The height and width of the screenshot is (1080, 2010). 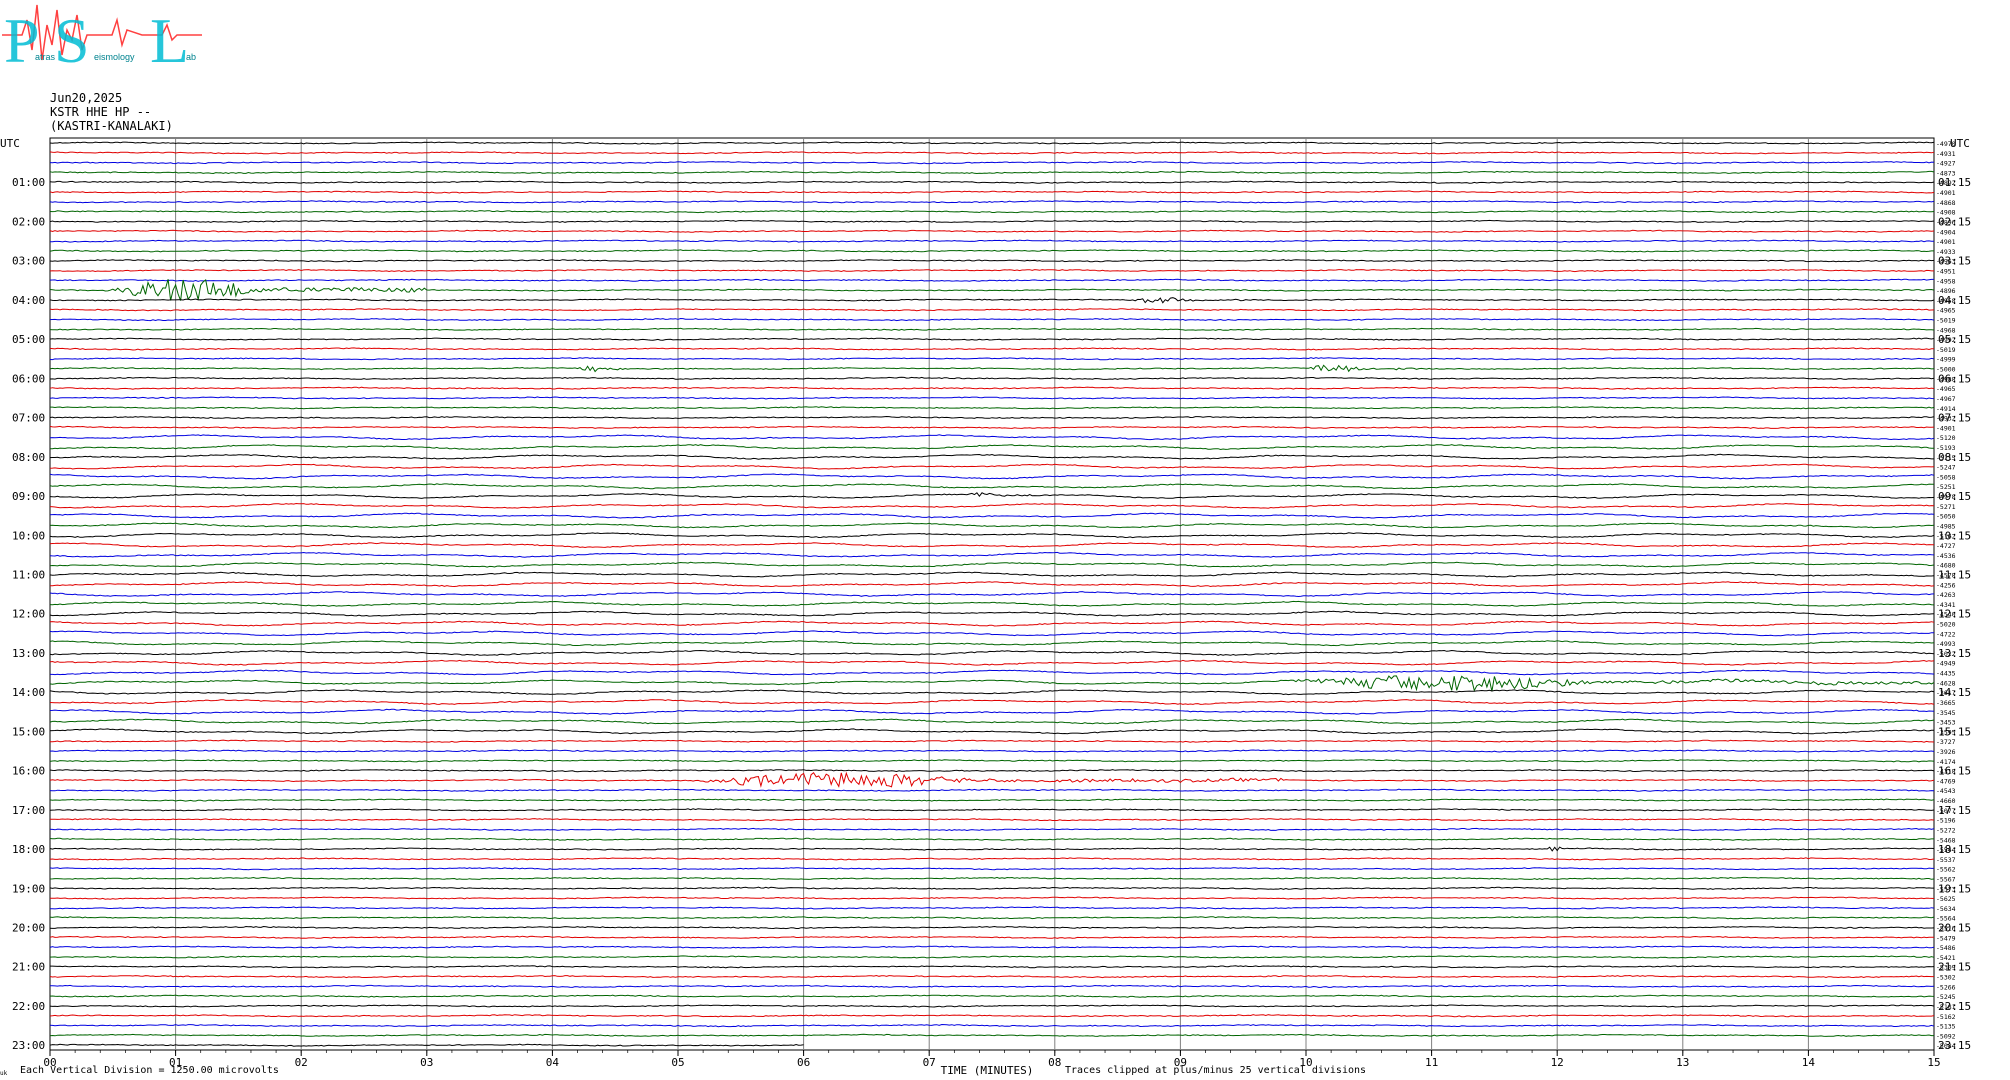 What do you see at coordinates (1946, 556) in the screenshot?
I see `trace-mean-value: -4536` at bounding box center [1946, 556].